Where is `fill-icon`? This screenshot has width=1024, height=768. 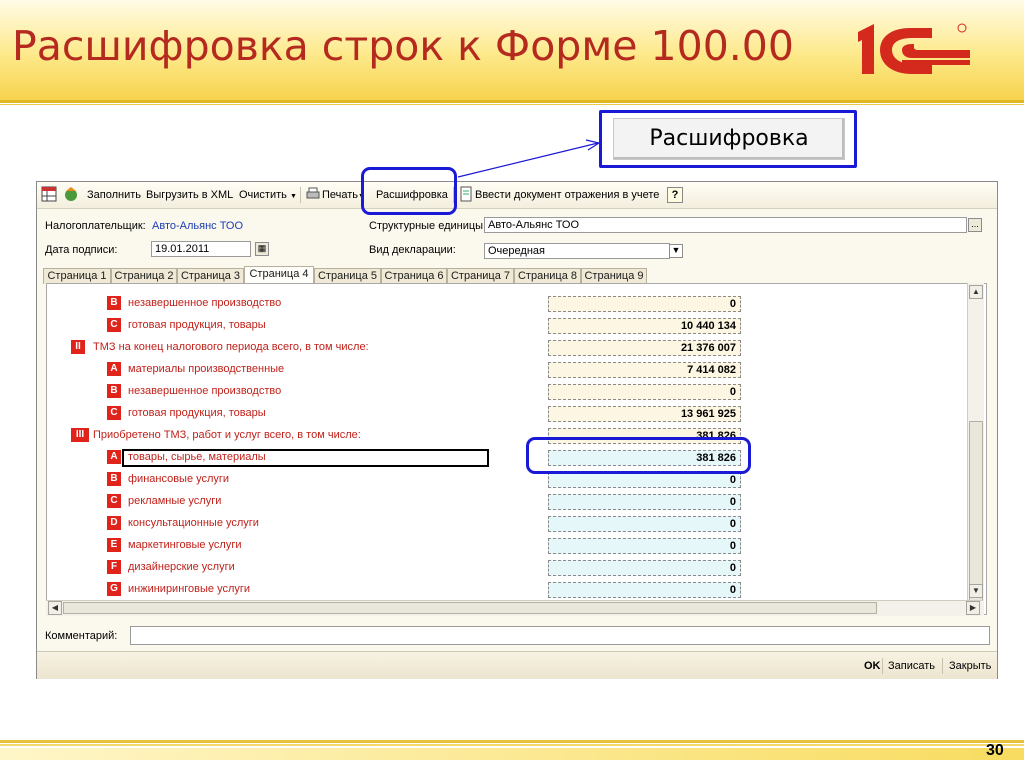
fill-icon is located at coordinates (71, 194).